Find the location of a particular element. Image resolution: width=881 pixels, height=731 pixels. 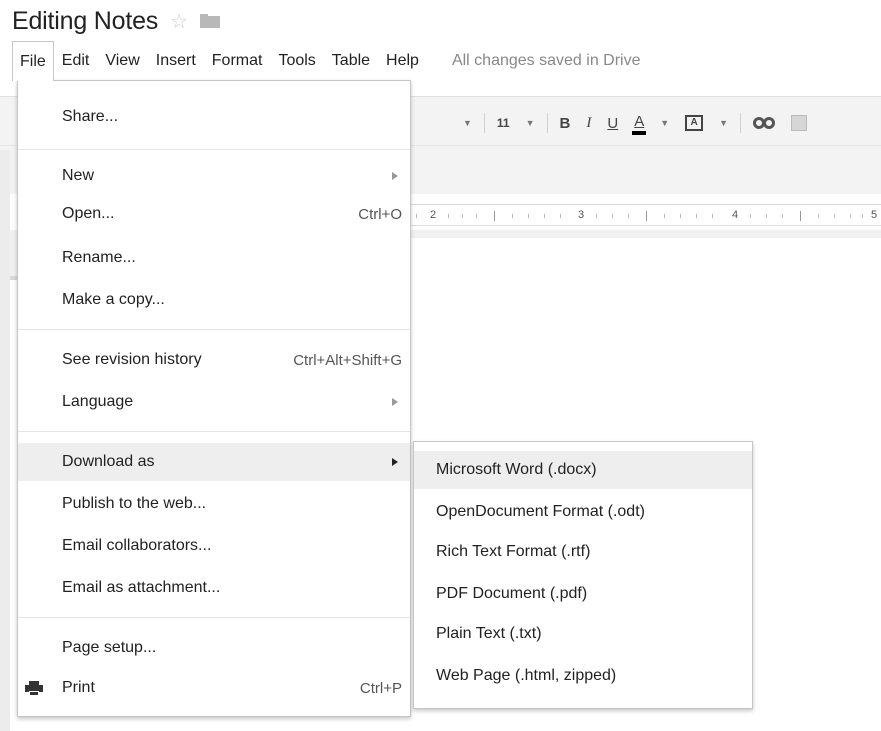

download-html: Web Page (.html, zipped) is located at coordinates (583, 676).